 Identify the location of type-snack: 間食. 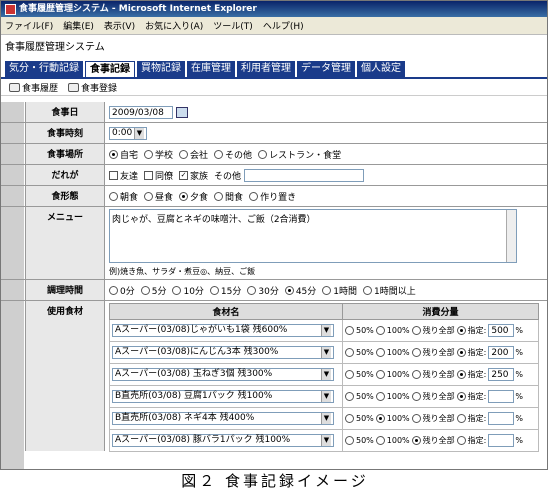
(228, 196).